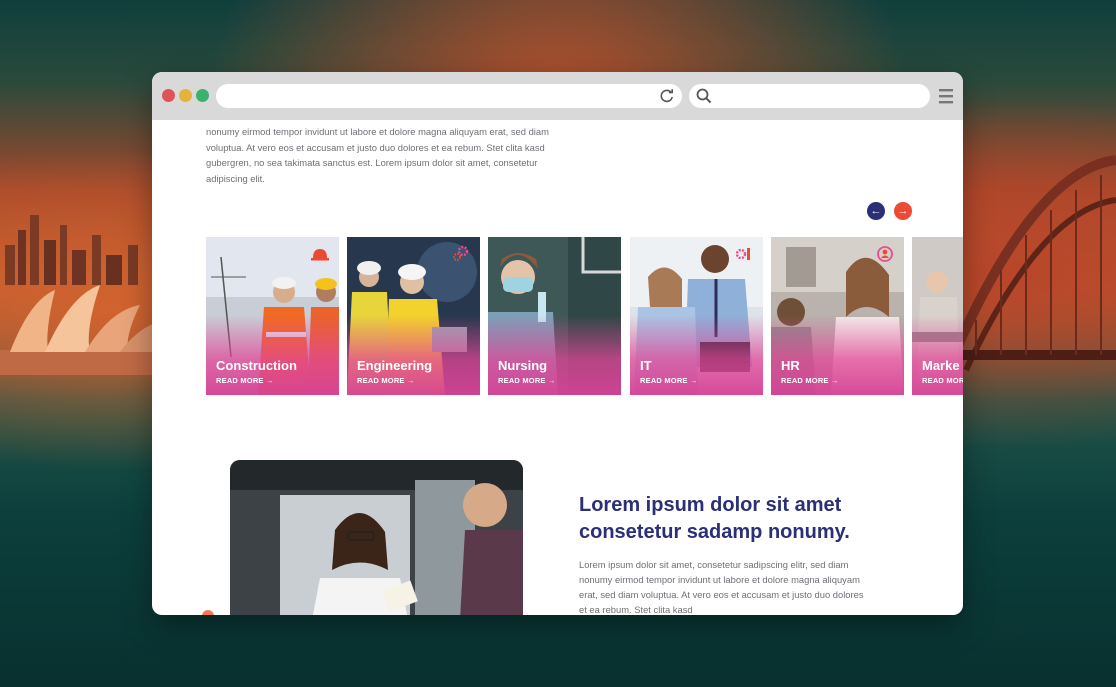 Image resolution: width=1116 pixels, height=687 pixels. Describe the element at coordinates (256, 365) in the screenshot. I see `card-title: Construction` at that location.